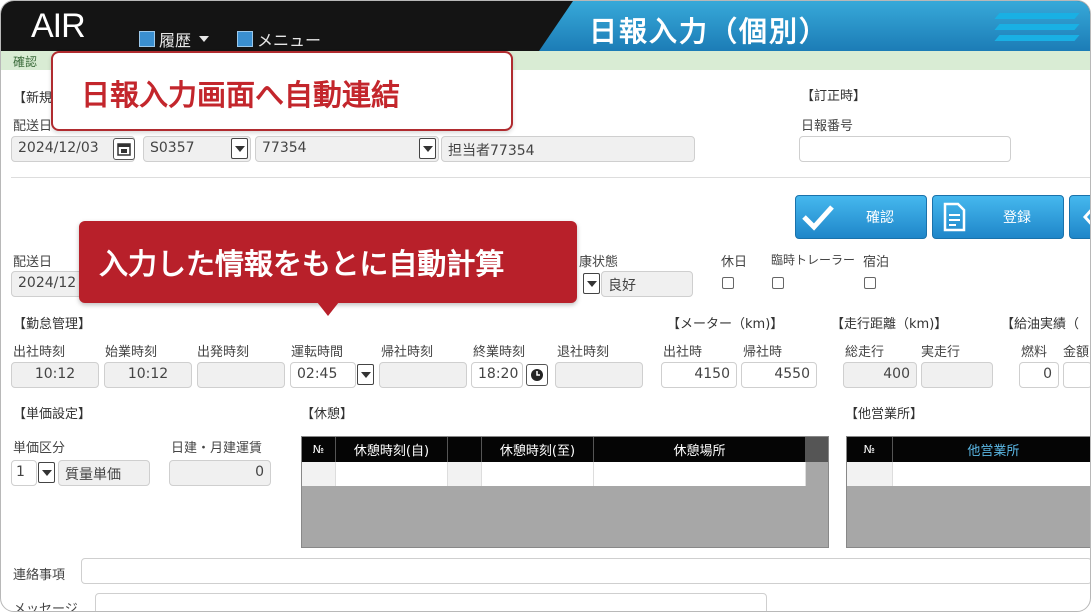 Image resolution: width=1091 pixels, height=612 pixels. What do you see at coordinates (46, 472) in the screenshot?
I see `unit-class-dropdown-icon` at bounding box center [46, 472].